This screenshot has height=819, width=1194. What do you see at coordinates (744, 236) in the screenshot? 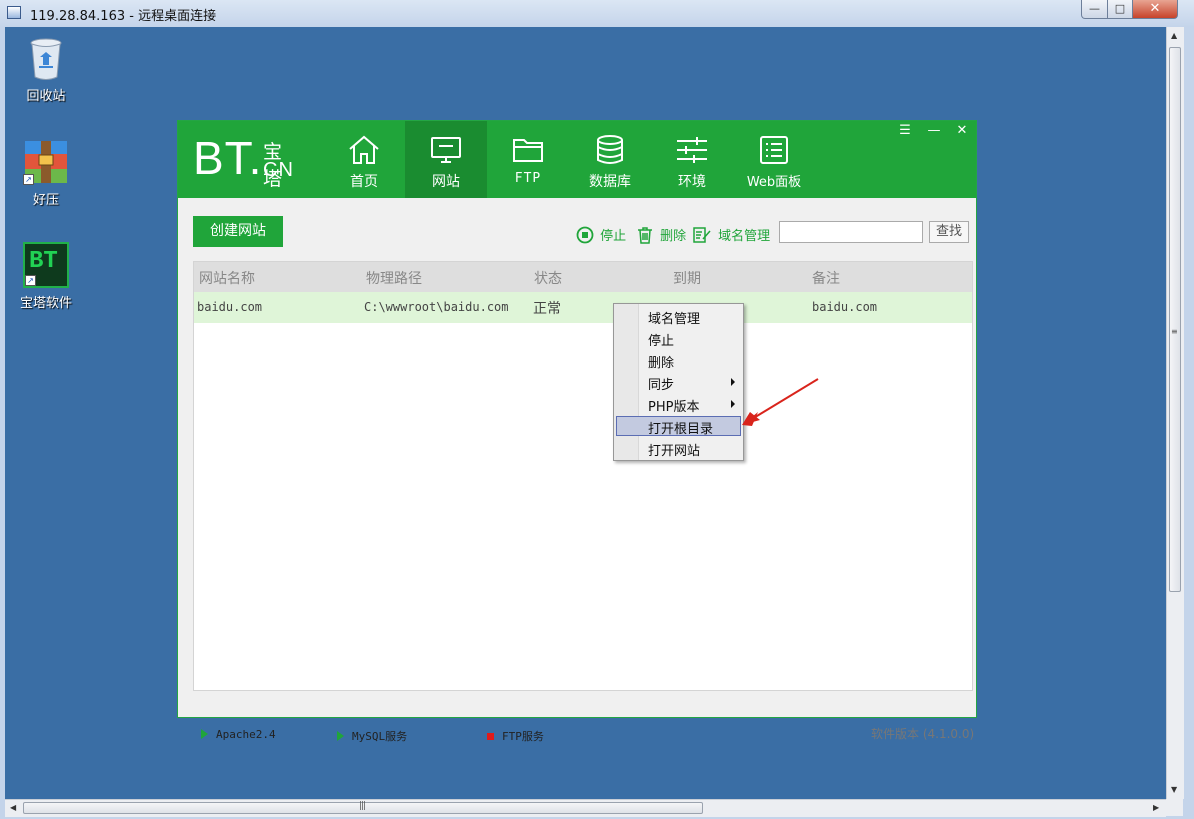
I see `domain-manage-label: 域名管理` at bounding box center [744, 236].